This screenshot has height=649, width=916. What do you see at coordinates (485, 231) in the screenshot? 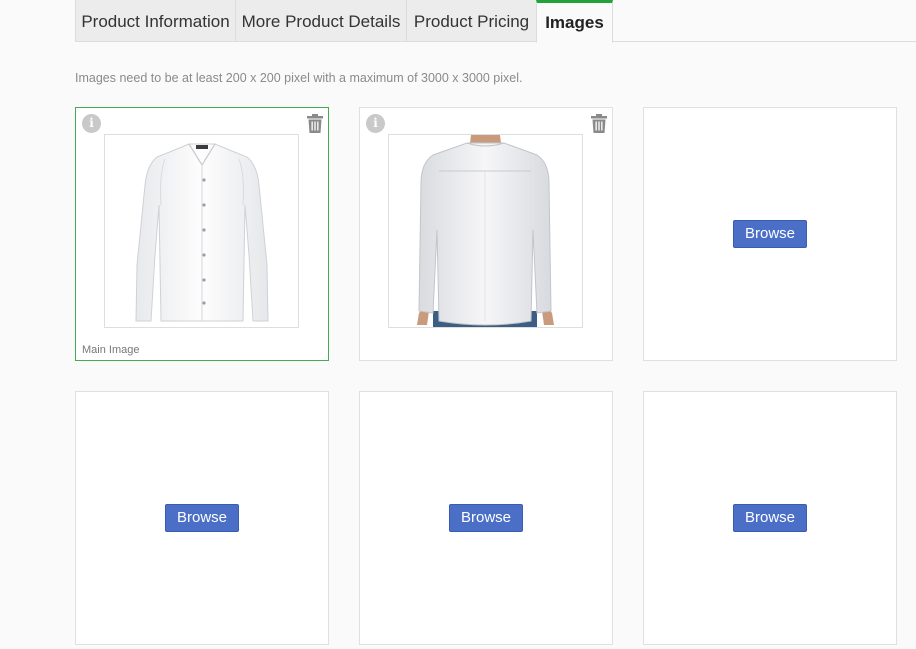
I see `shirt-back-image` at bounding box center [485, 231].